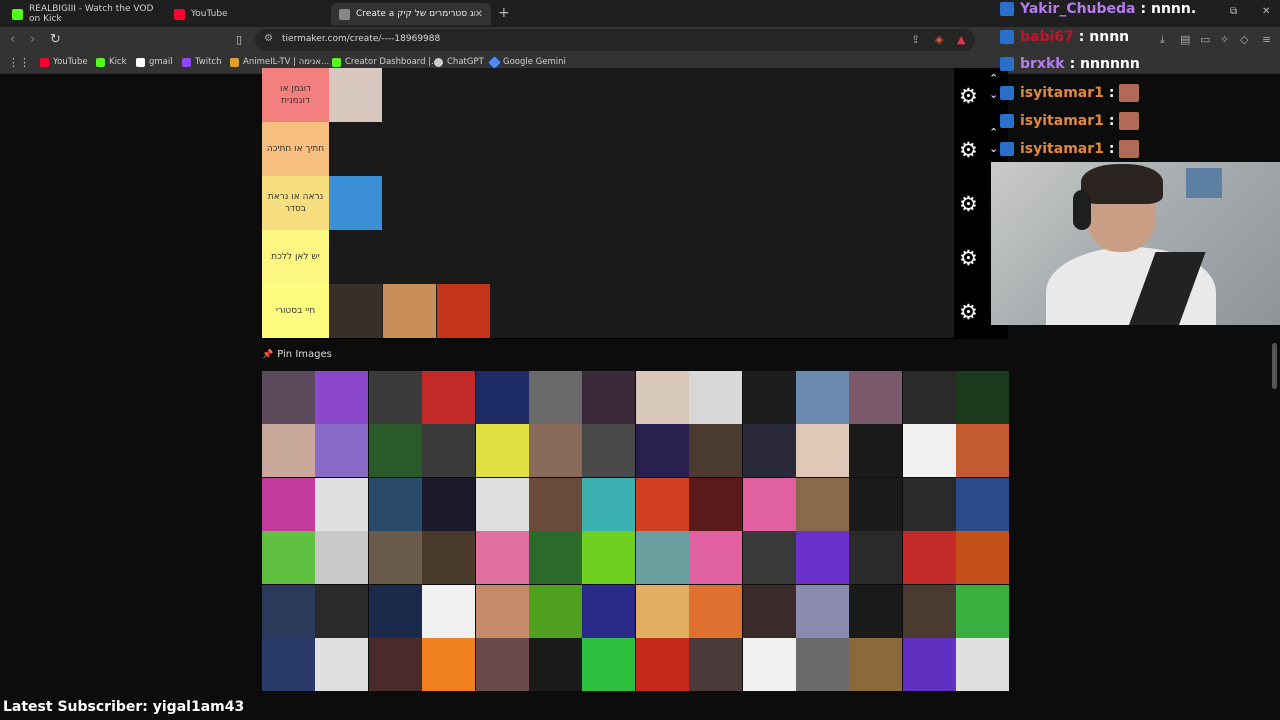  What do you see at coordinates (55, 39) in the screenshot?
I see `reload-icon: ↻` at bounding box center [55, 39].